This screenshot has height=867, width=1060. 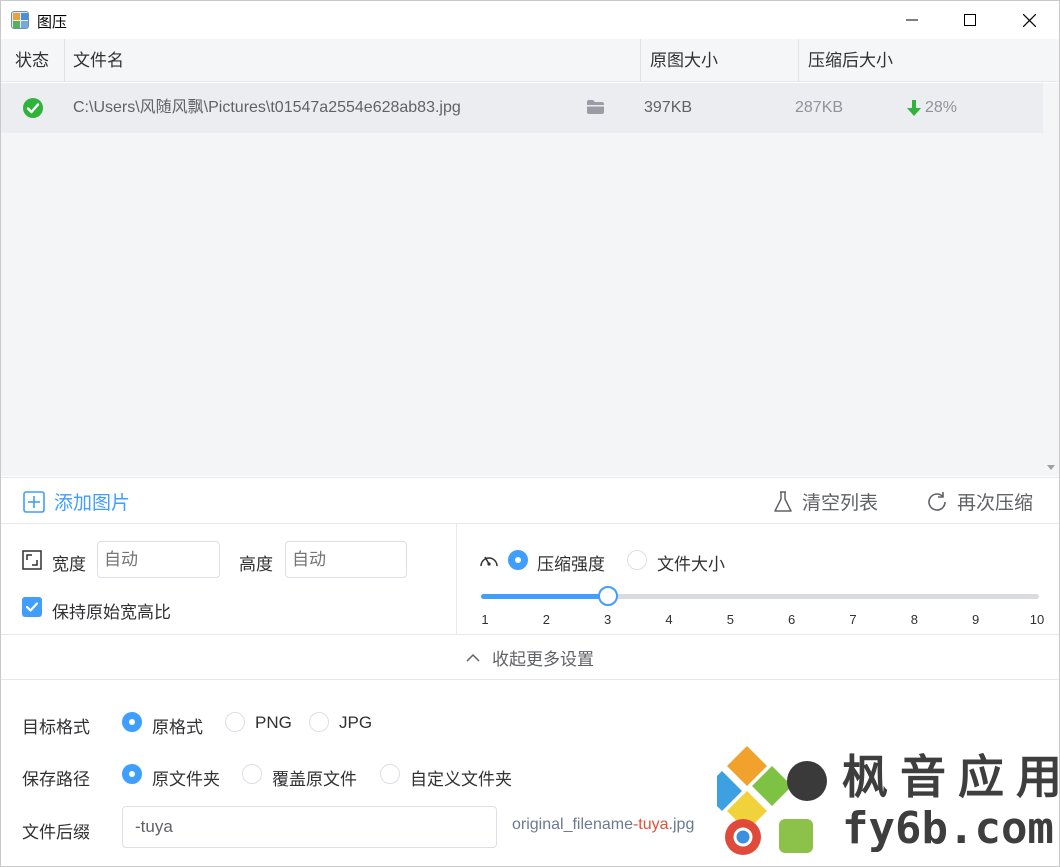 I want to click on width-label: 宽度, so click(x=69, y=564).